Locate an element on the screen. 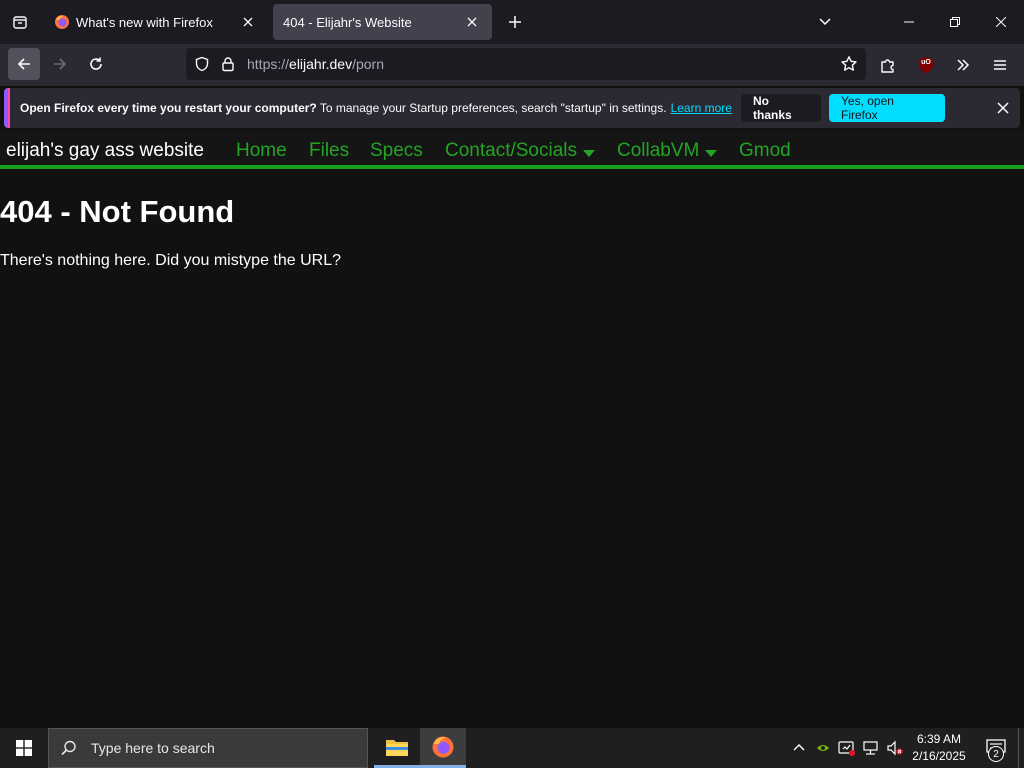 The image size is (1024, 768). windows-taskbar: 6:39 AM 2/16/2025 2 is located at coordinates (512, 748).